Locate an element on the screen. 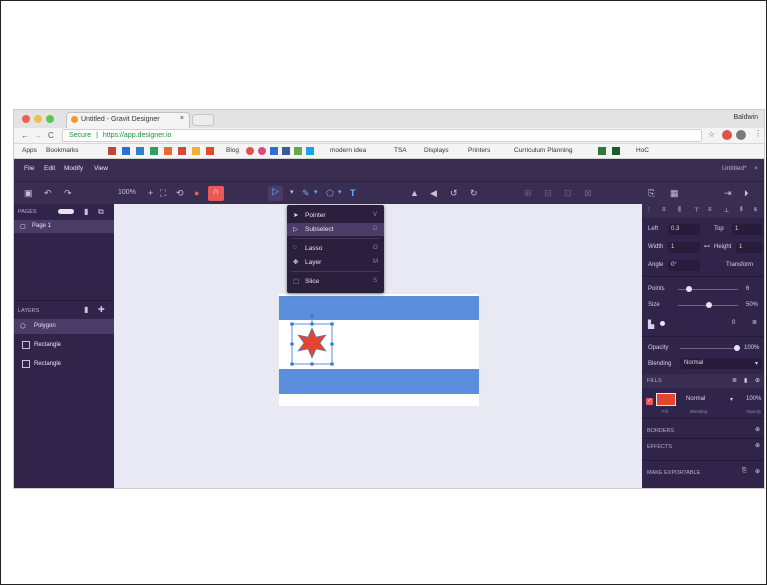  pen-tool-icon: ✎ is located at coordinates (306, 193).